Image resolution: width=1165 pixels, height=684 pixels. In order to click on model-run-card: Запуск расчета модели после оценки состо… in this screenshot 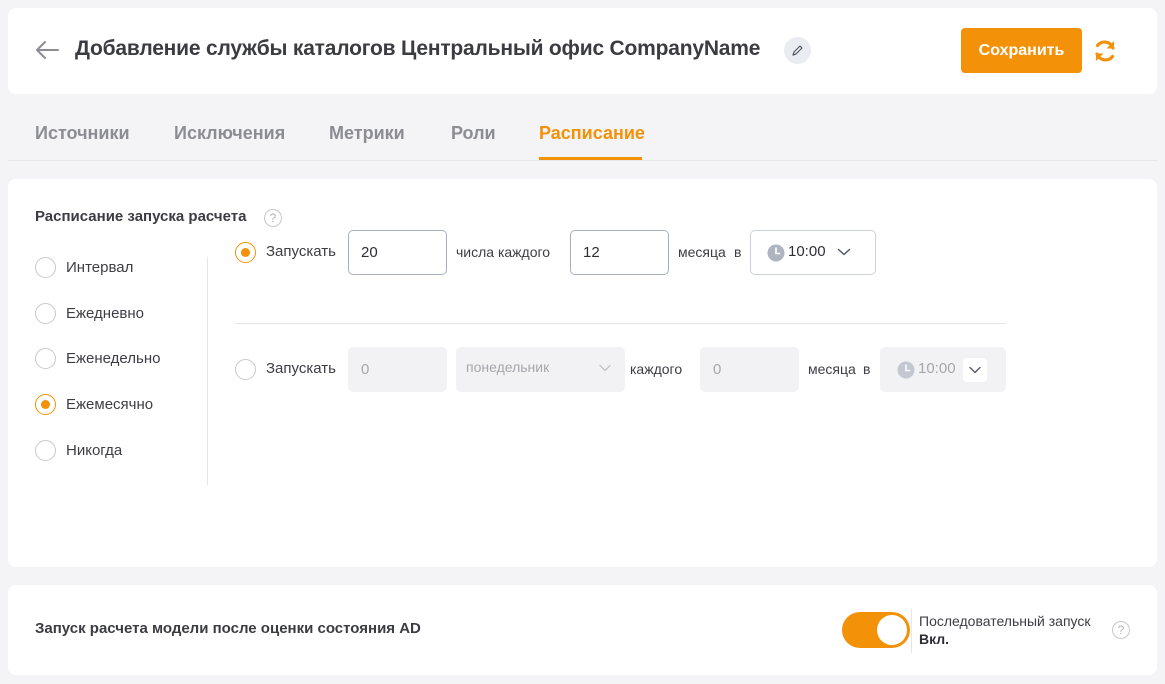, I will do `click(582, 630)`.